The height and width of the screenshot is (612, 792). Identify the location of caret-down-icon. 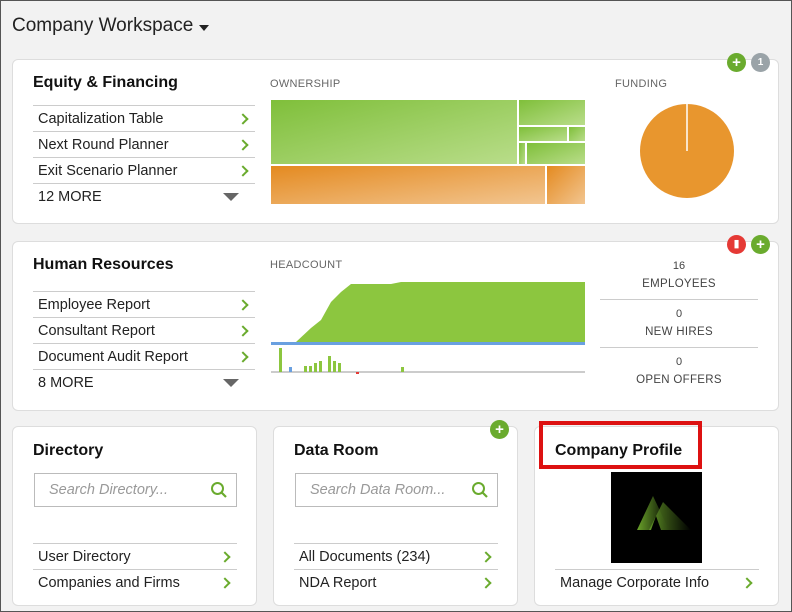
(204, 27).